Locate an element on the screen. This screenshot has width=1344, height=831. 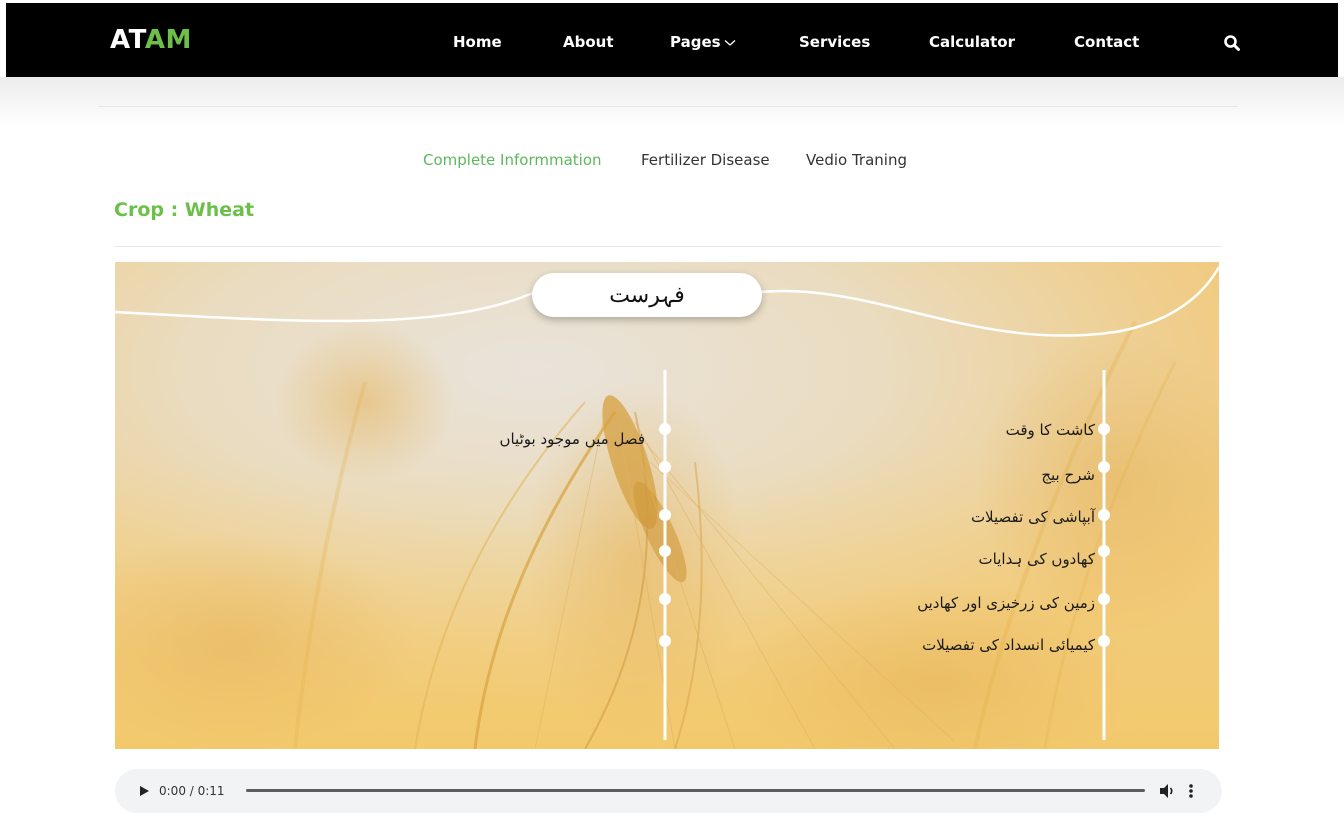
nav-pages-label: Pages is located at coordinates (695, 42).